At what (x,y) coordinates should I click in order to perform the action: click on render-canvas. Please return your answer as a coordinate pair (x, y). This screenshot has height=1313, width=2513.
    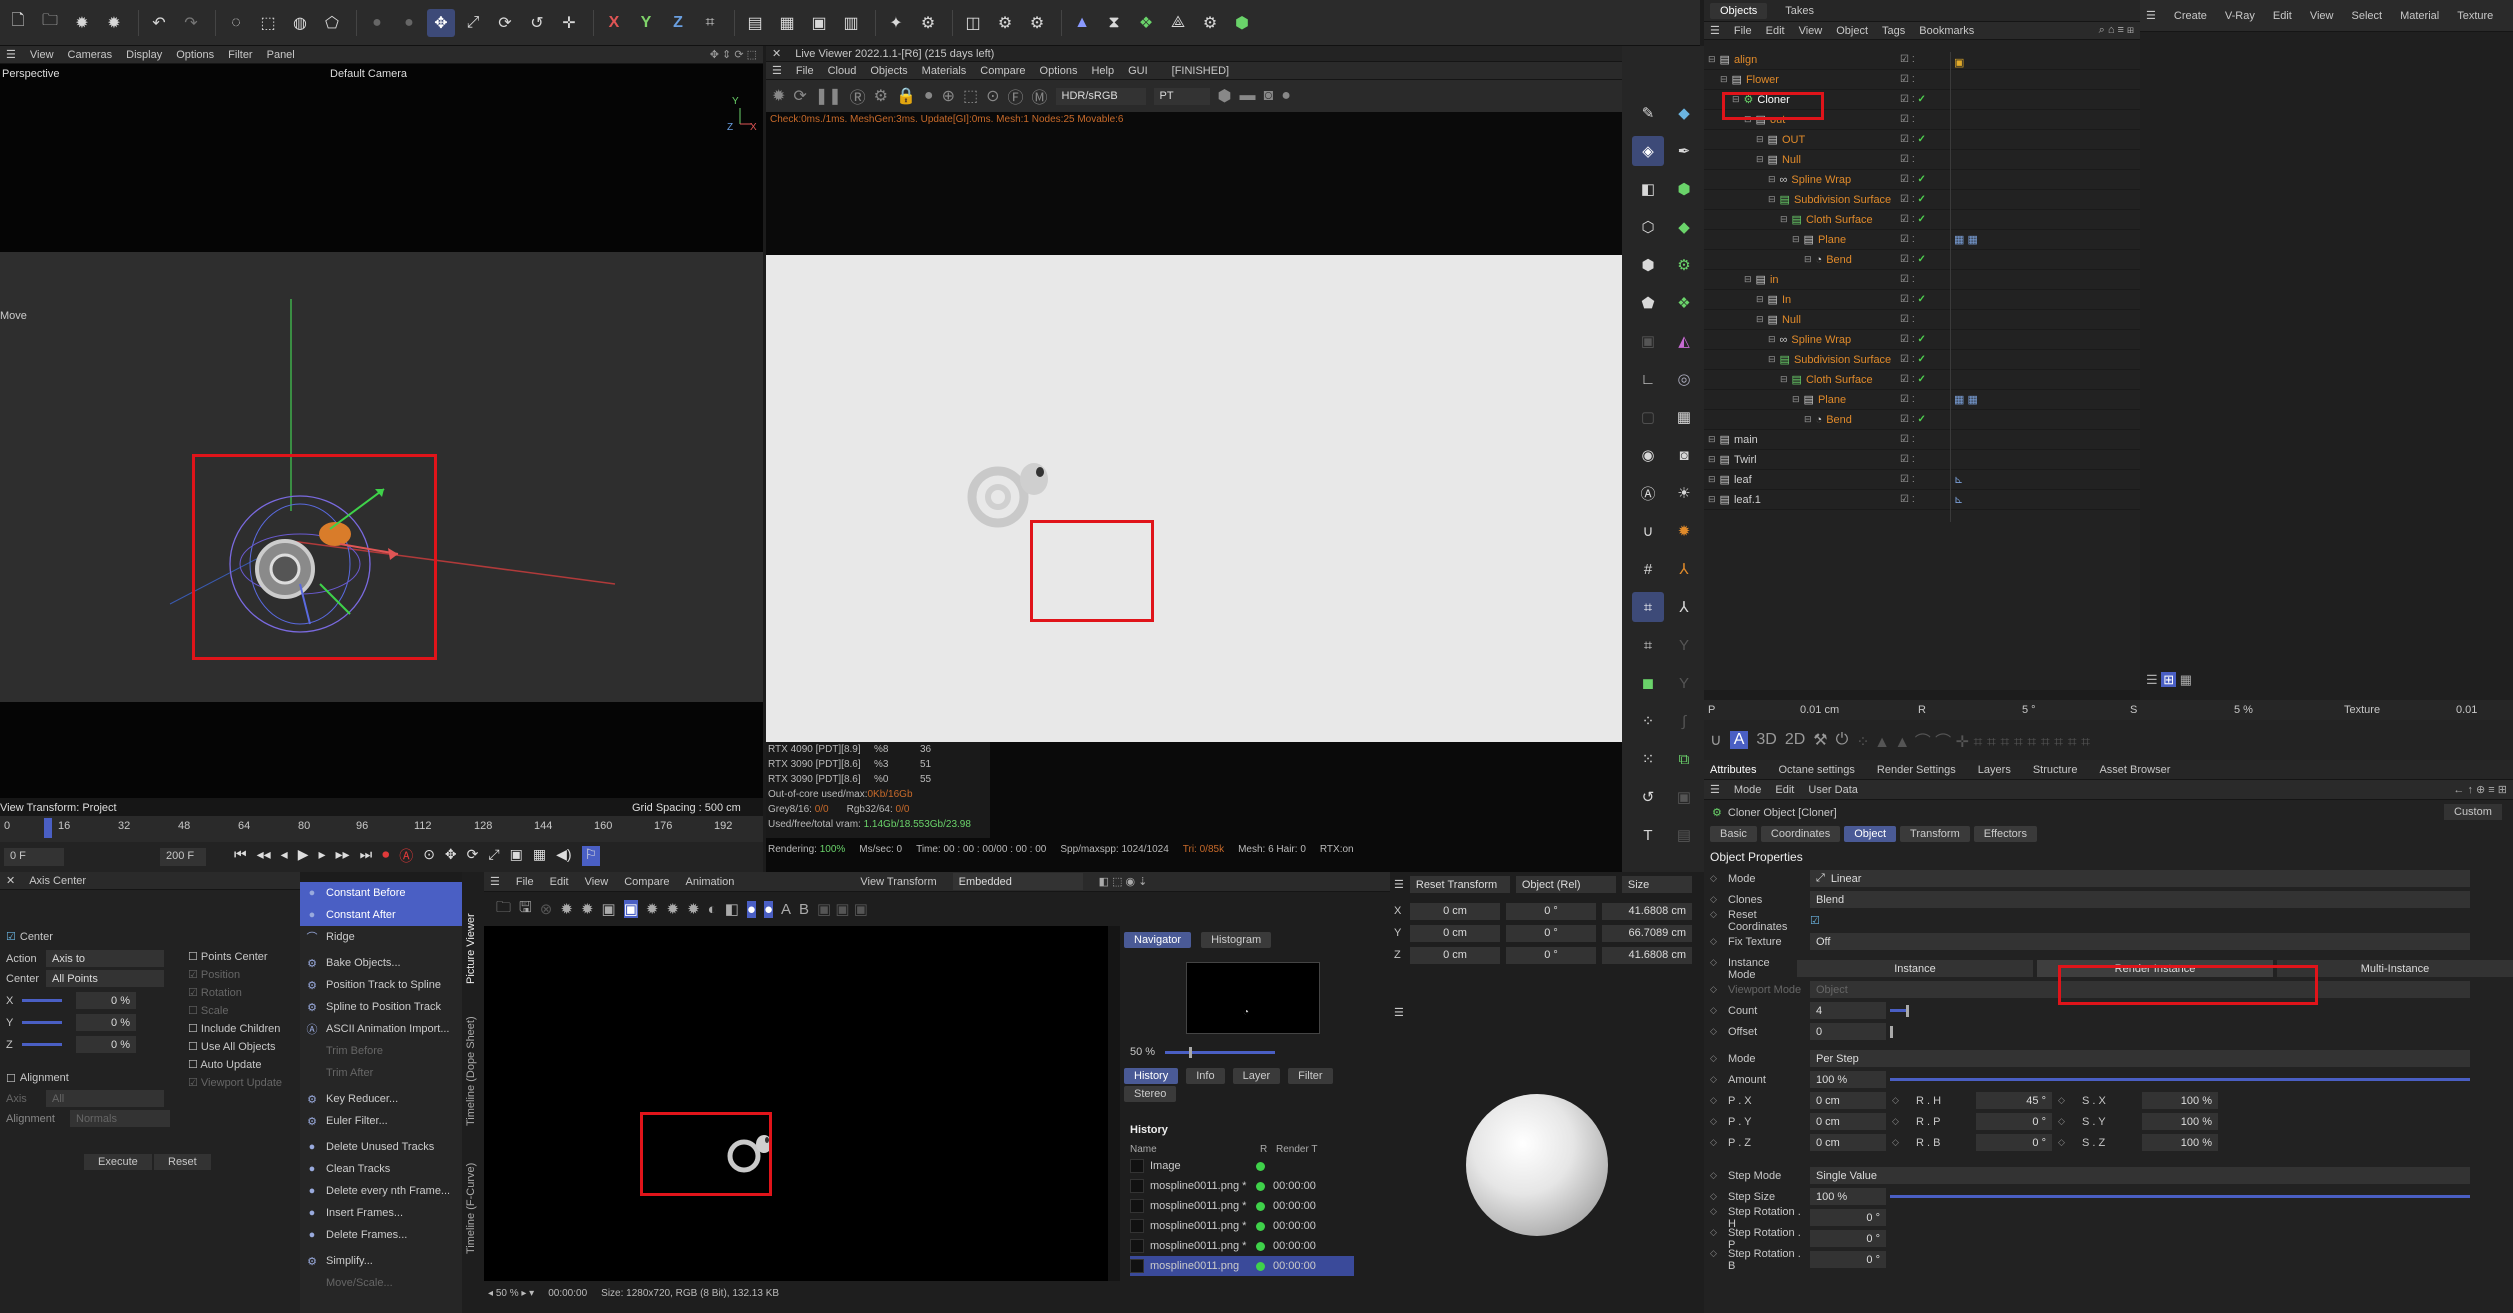
    Looking at the image, I should click on (1194, 498).